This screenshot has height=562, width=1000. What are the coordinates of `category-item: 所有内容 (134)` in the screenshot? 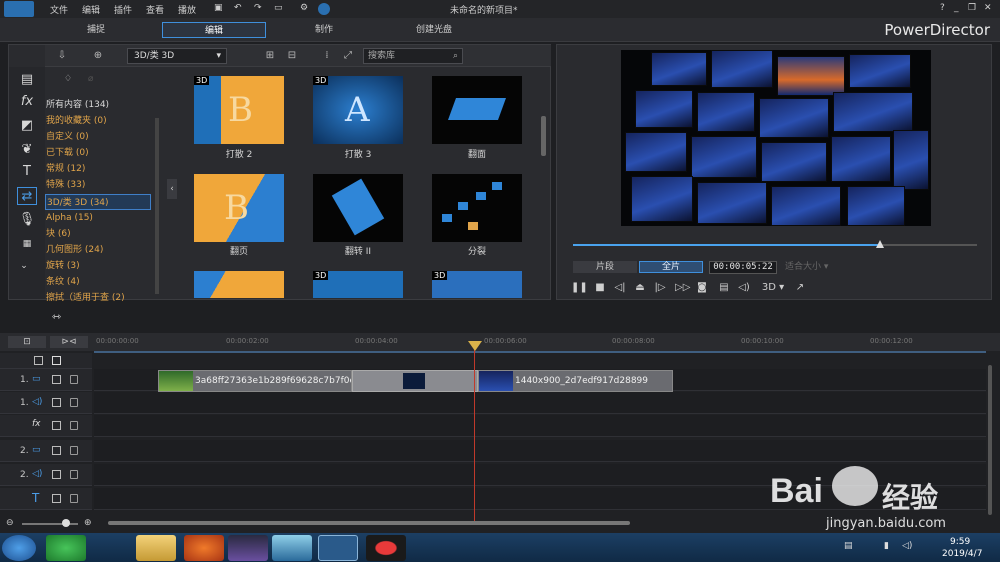 It's located at (98, 105).